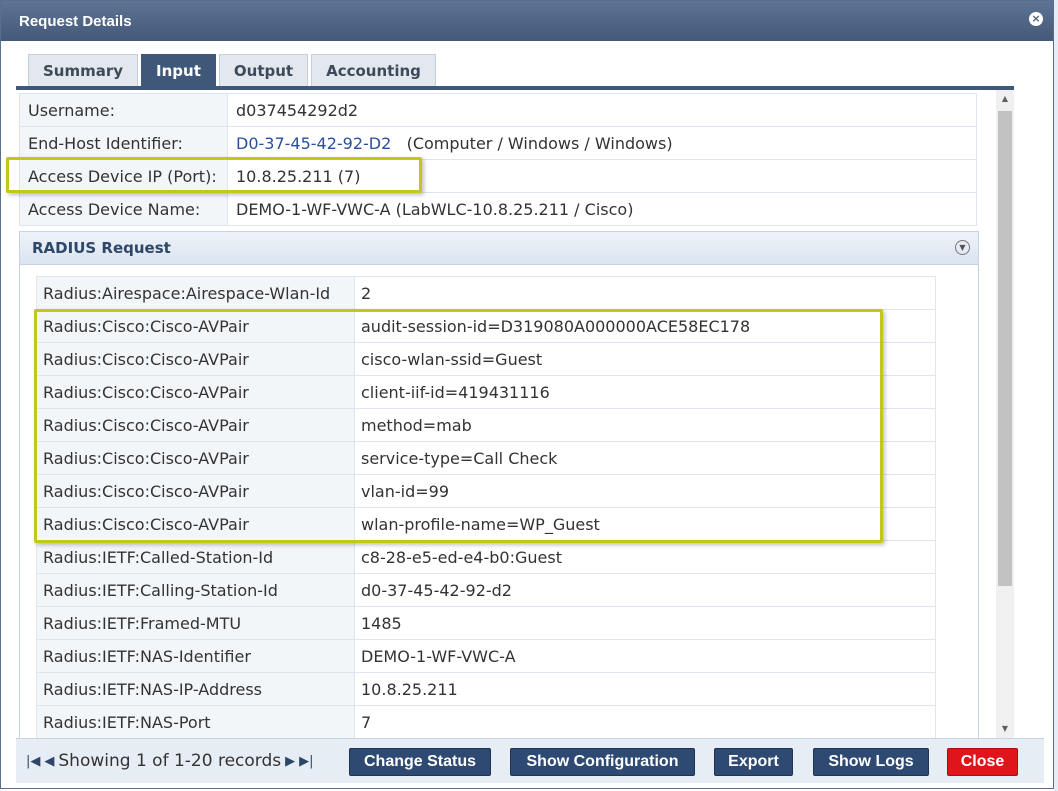  What do you see at coordinates (123, 143) in the screenshot?
I see `endhost-label: End-Host Identifier:` at bounding box center [123, 143].